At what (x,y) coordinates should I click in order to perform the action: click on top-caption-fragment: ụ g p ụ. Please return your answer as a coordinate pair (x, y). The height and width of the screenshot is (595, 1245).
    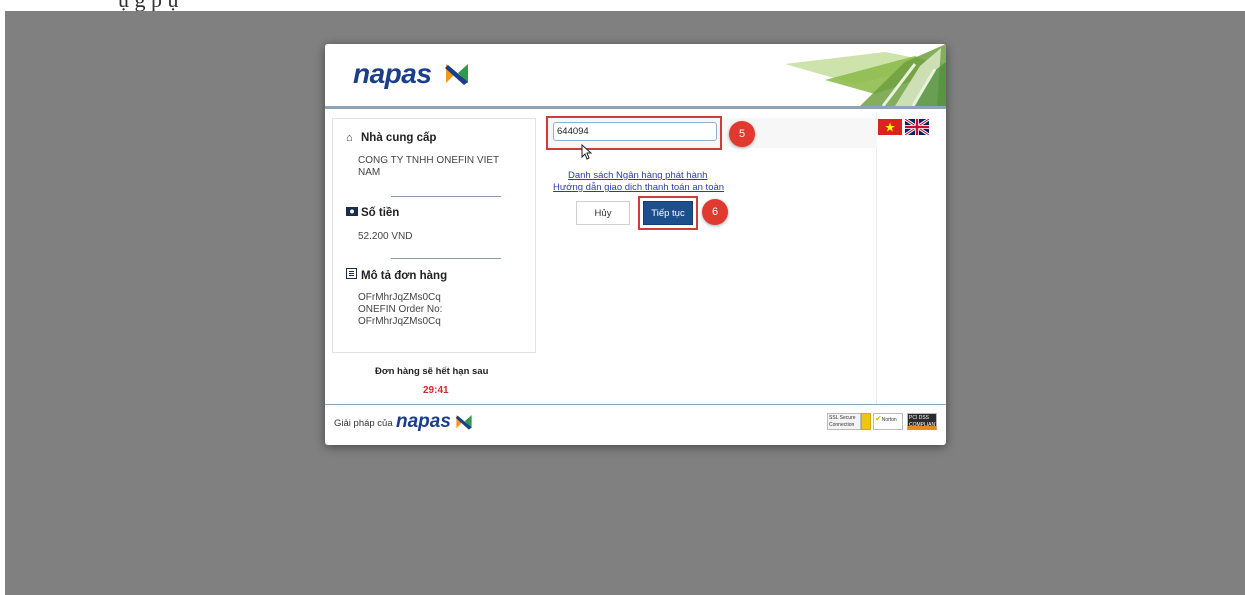
    Looking at the image, I should click on (148, 5).